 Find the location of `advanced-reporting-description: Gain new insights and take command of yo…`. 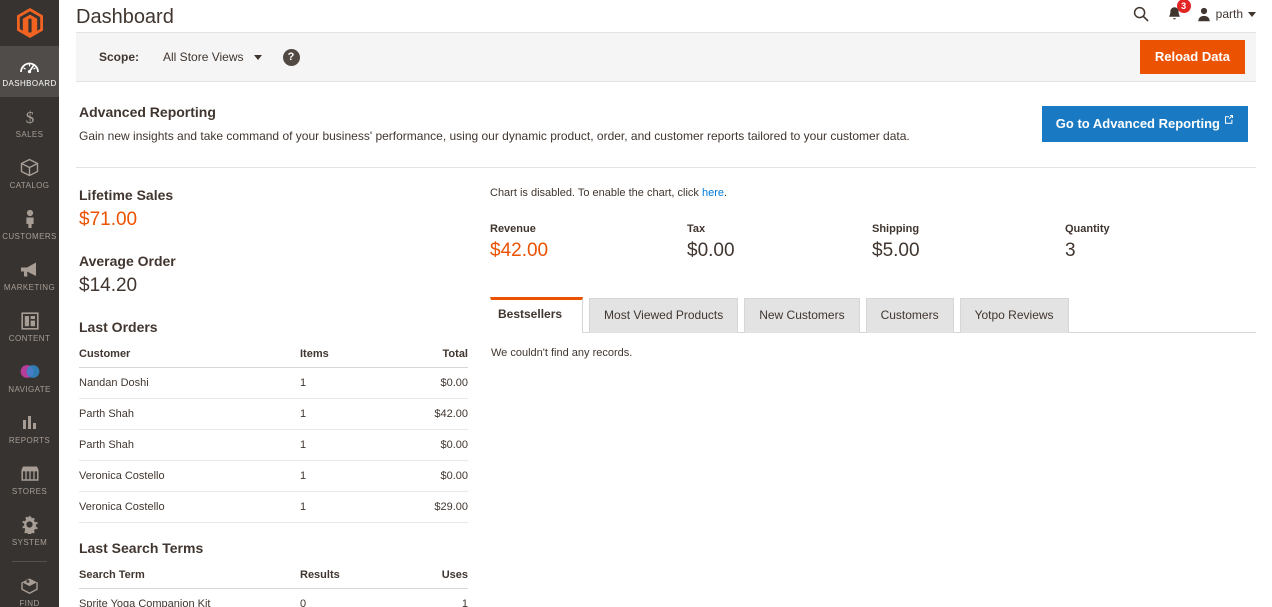

advanced-reporting-description: Gain new insights and take command of yo… is located at coordinates (494, 136).